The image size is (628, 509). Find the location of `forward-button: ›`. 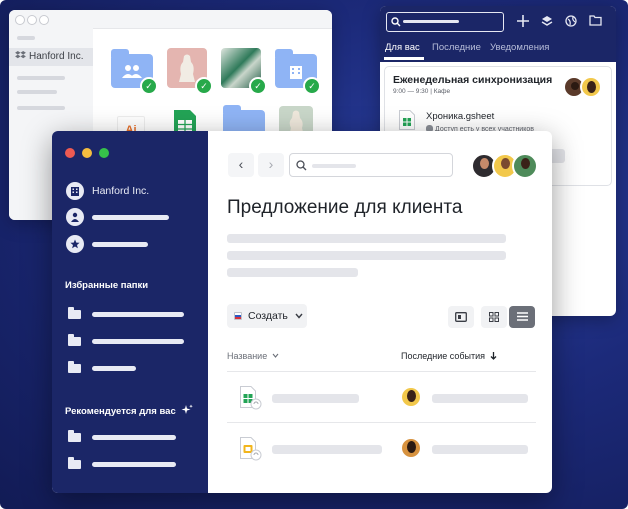

forward-button: › is located at coordinates (271, 165).